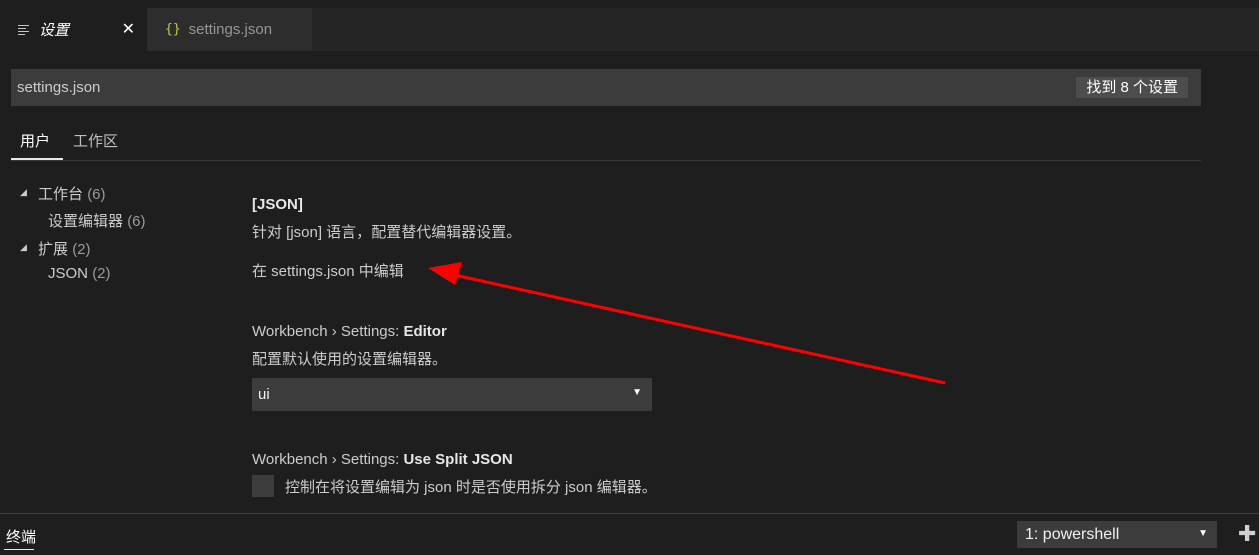  Describe the element at coordinates (458, 459) in the screenshot. I see `setting-split-json-name: Use Split JSON` at that location.